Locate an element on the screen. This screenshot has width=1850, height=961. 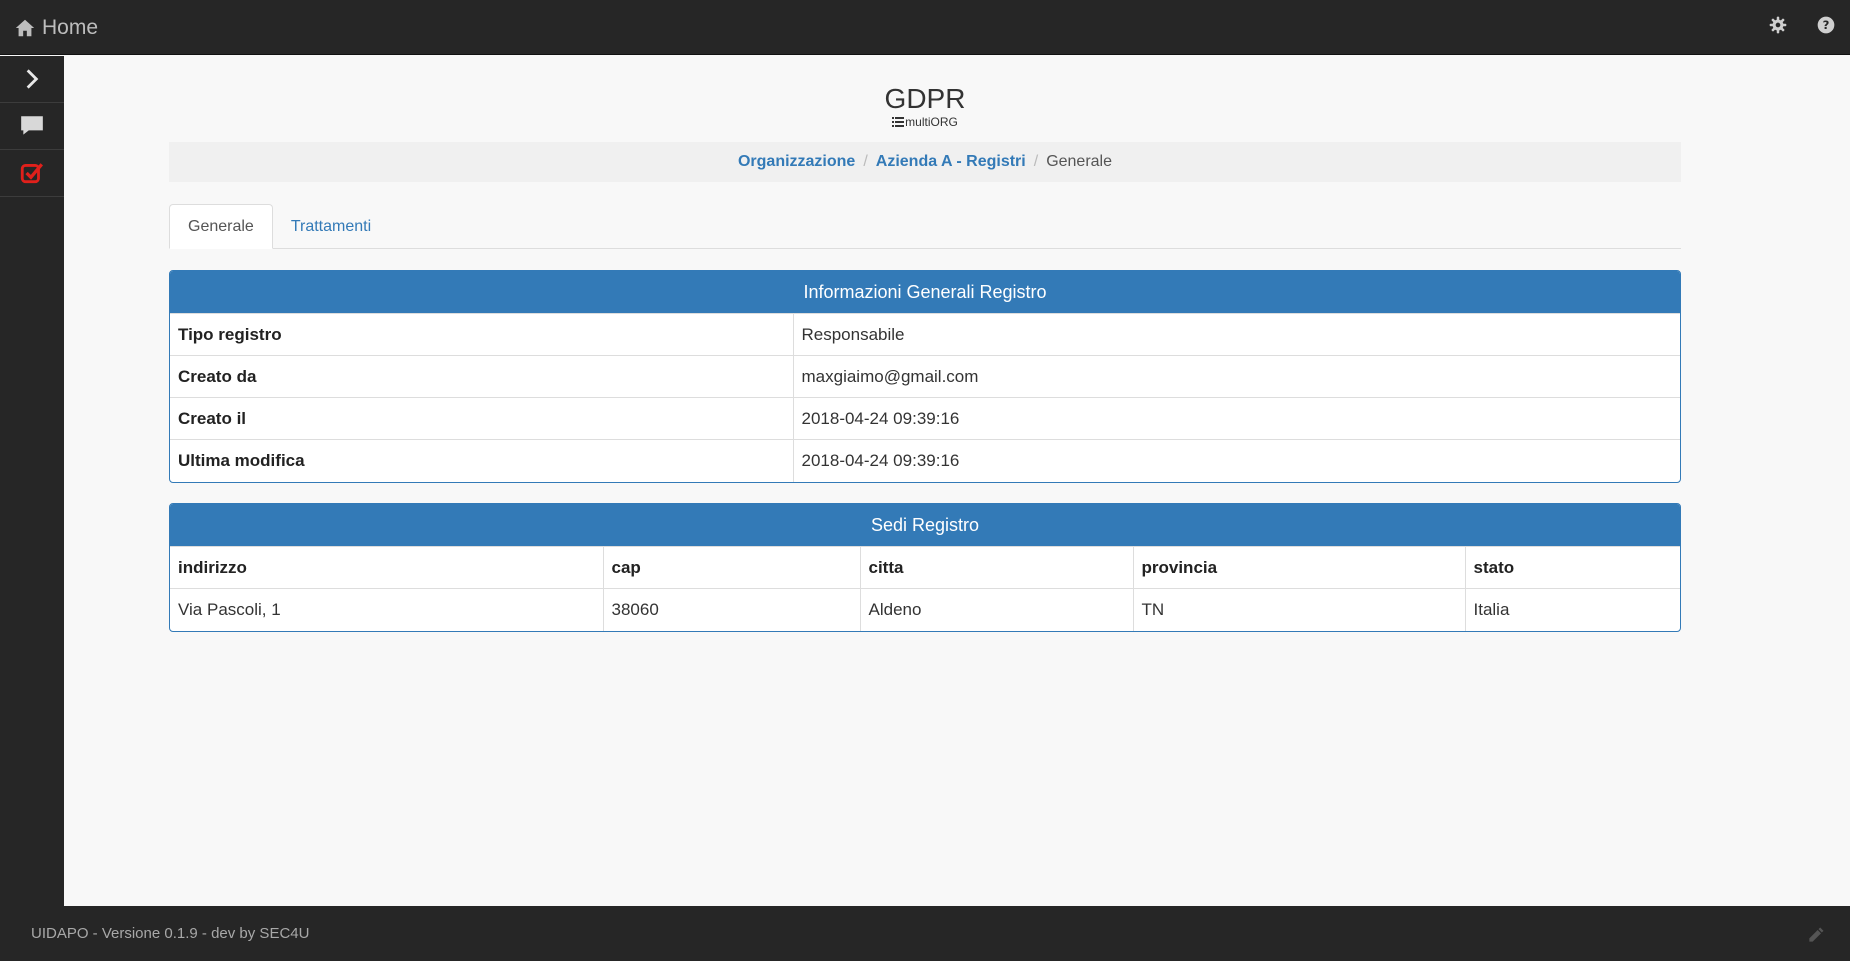
table-row: Via Pascoli, 1 38060 Aldeno TN Italia is located at coordinates (925, 609).